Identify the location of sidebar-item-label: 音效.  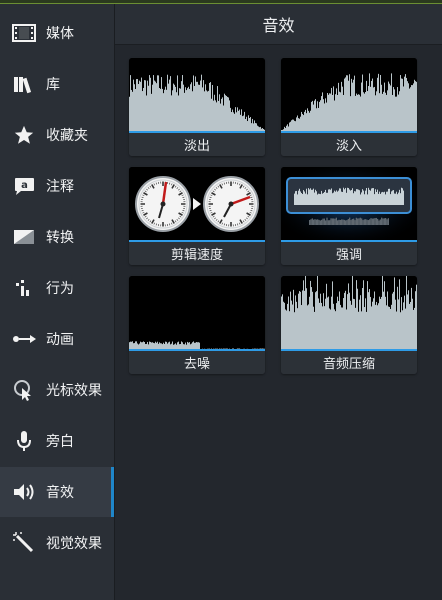
(60, 493).